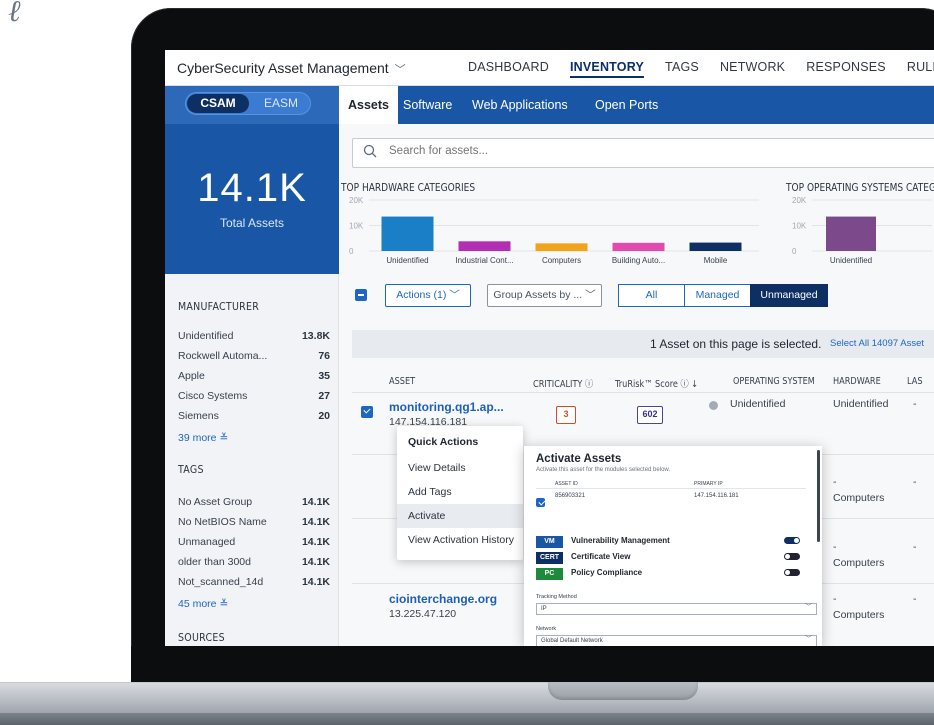 Image resolution: width=934 pixels, height=725 pixels. I want to click on facet-row: No Asset Group 14.1K, so click(254, 504).